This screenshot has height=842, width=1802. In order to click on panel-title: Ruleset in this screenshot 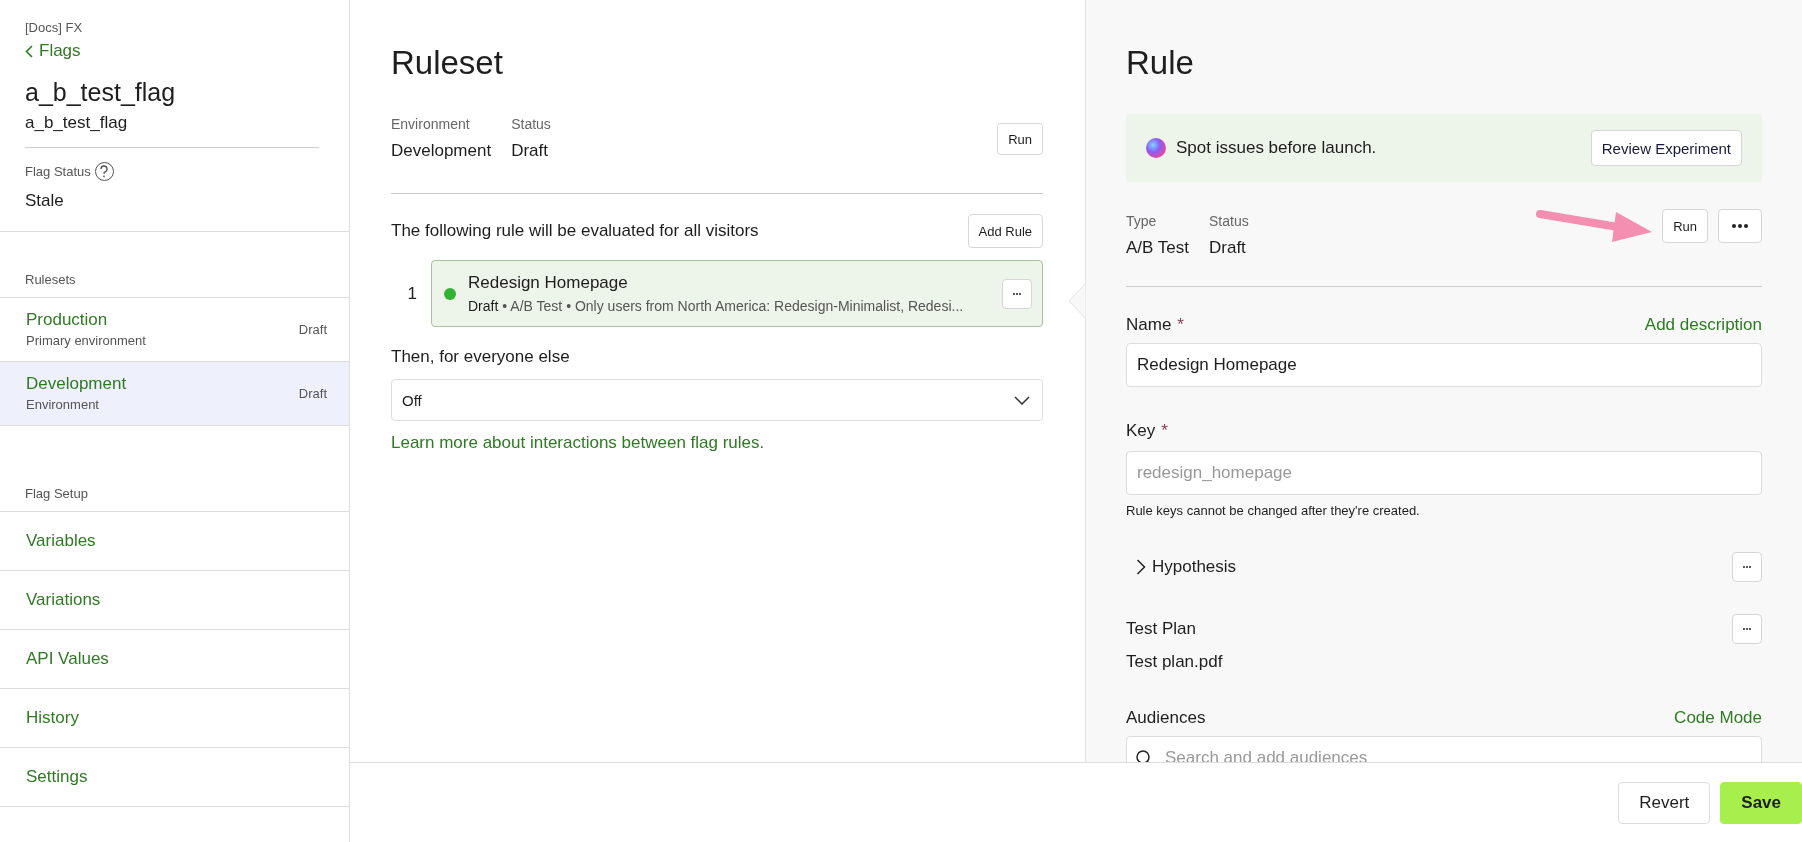, I will do `click(447, 63)`.